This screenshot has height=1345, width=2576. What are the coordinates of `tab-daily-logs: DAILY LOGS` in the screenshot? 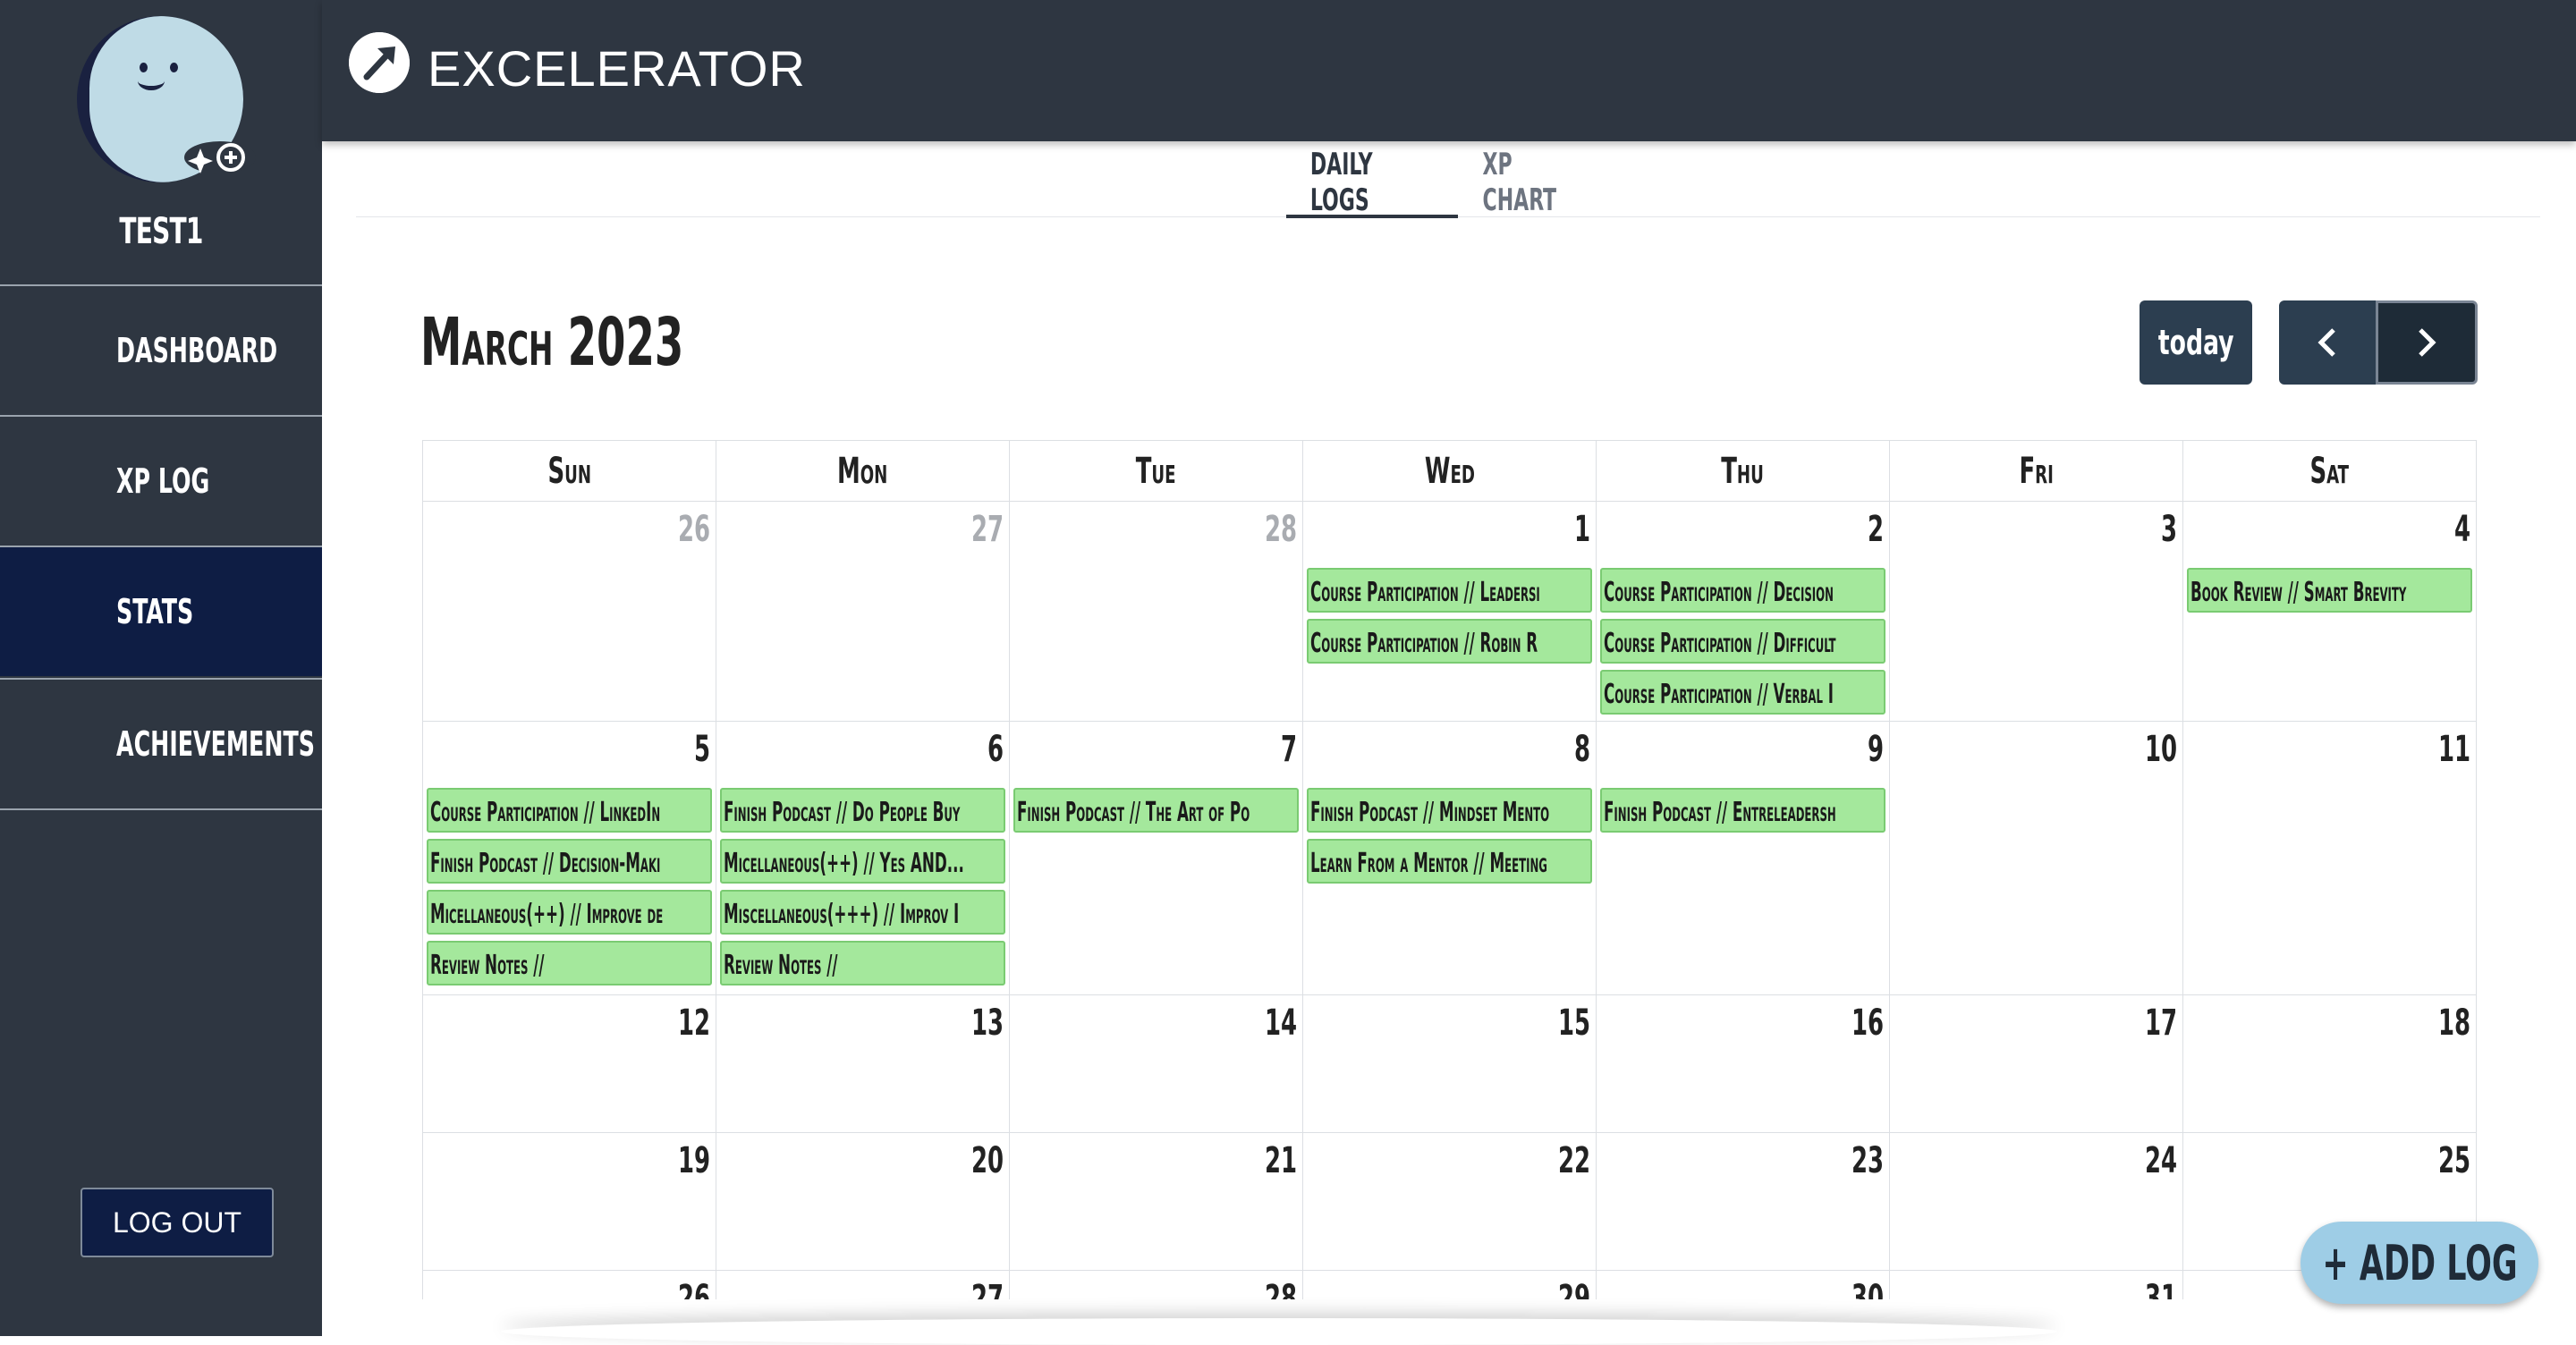 It's located at (1372, 182).